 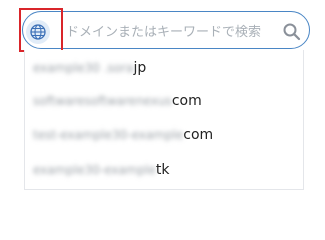 I want to click on suggestion-blurred-name: example30-example, so click(x=94, y=170).